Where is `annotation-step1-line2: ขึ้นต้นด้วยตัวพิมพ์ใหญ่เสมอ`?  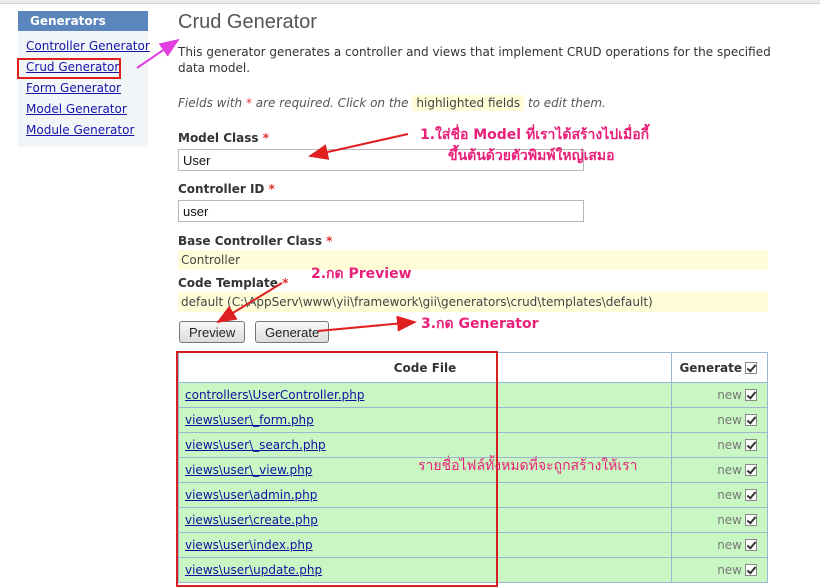
annotation-step1-line2: ขึ้นต้นด้วยตัวพิมพ์ใหญ่เสมอ is located at coordinates (531, 156).